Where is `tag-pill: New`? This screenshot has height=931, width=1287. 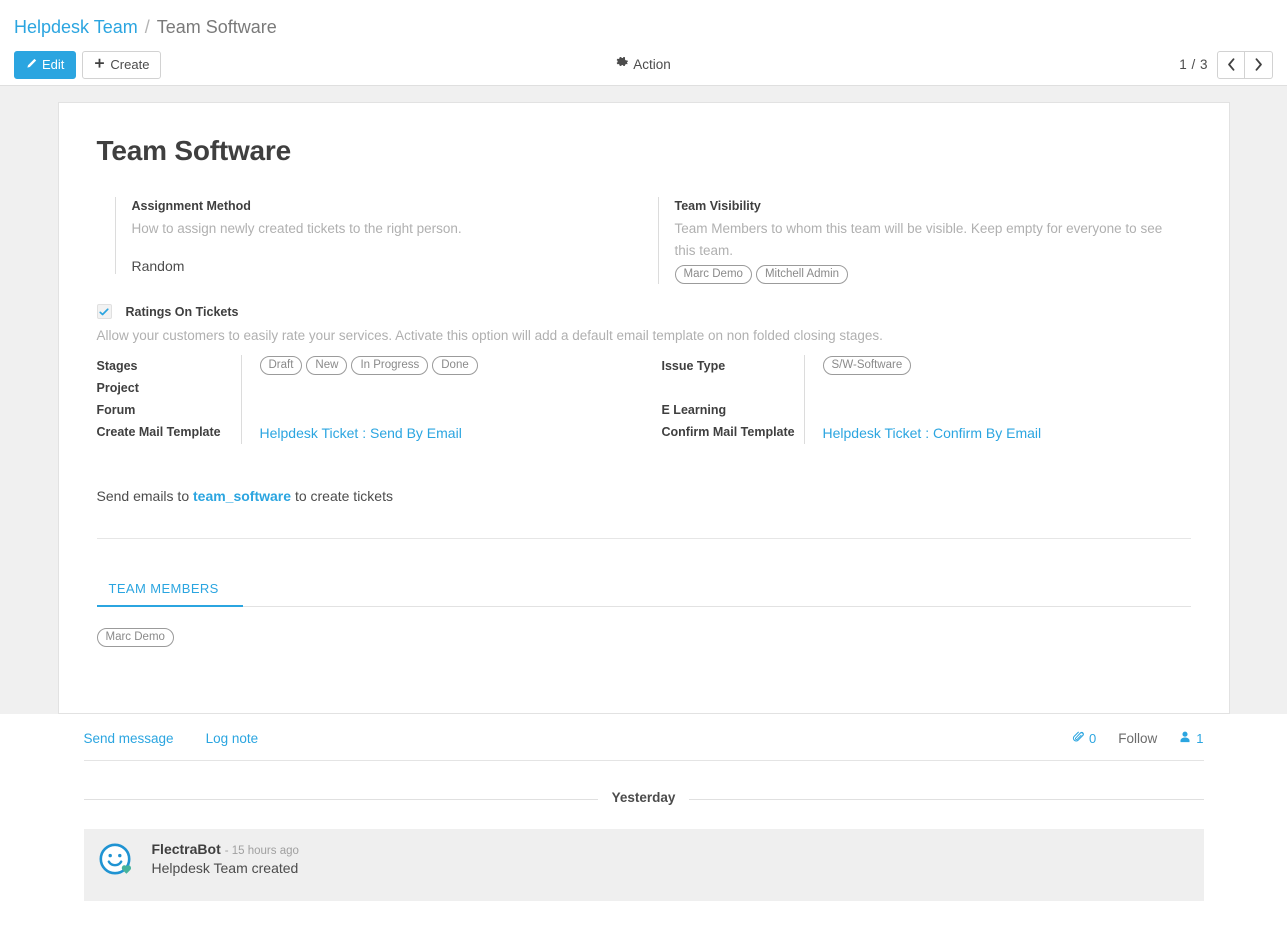 tag-pill: New is located at coordinates (327, 365).